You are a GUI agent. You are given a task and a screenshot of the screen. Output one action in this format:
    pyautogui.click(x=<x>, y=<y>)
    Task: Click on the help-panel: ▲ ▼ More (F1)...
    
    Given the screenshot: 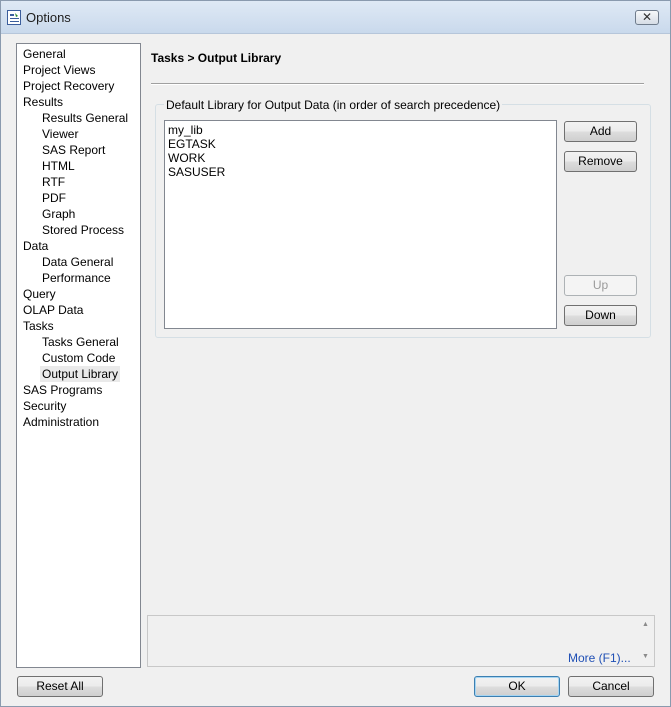 What is the action you would take?
    pyautogui.click(x=401, y=641)
    